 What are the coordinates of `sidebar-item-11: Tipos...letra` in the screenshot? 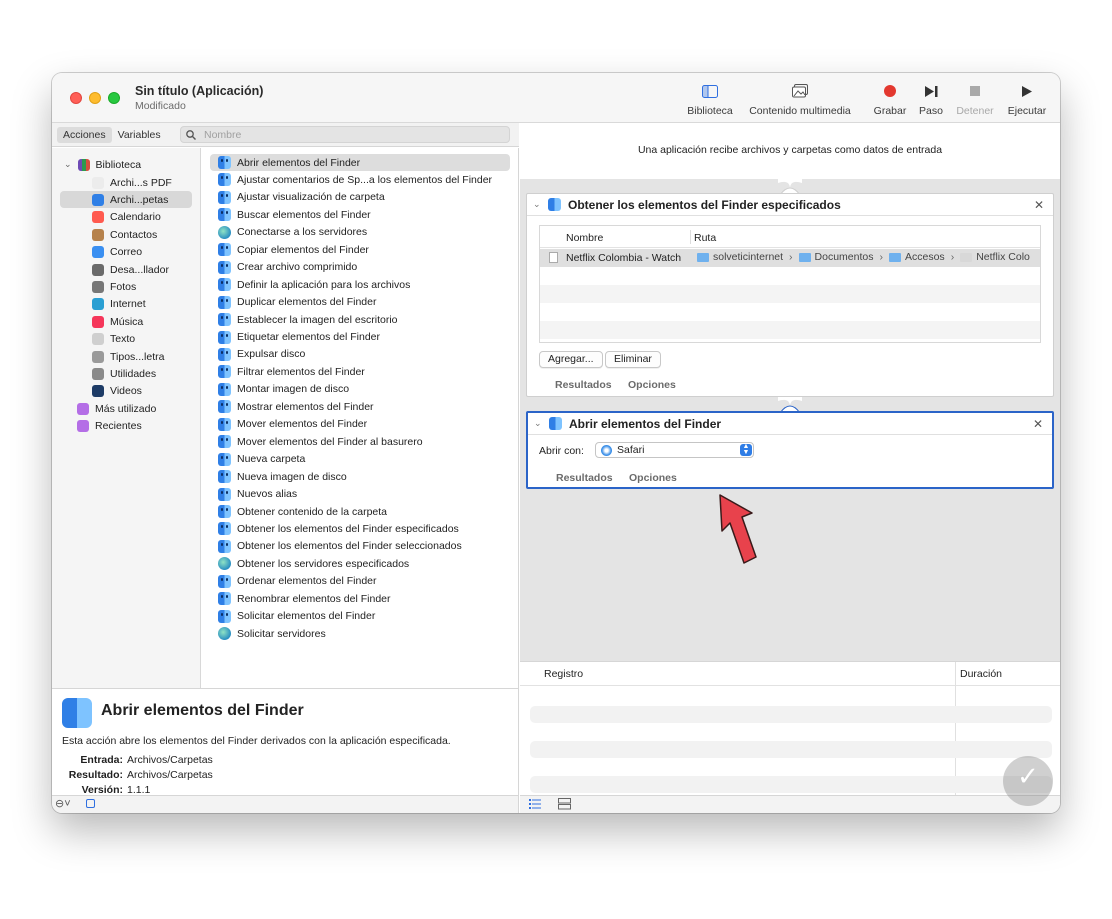 It's located at (126, 356).